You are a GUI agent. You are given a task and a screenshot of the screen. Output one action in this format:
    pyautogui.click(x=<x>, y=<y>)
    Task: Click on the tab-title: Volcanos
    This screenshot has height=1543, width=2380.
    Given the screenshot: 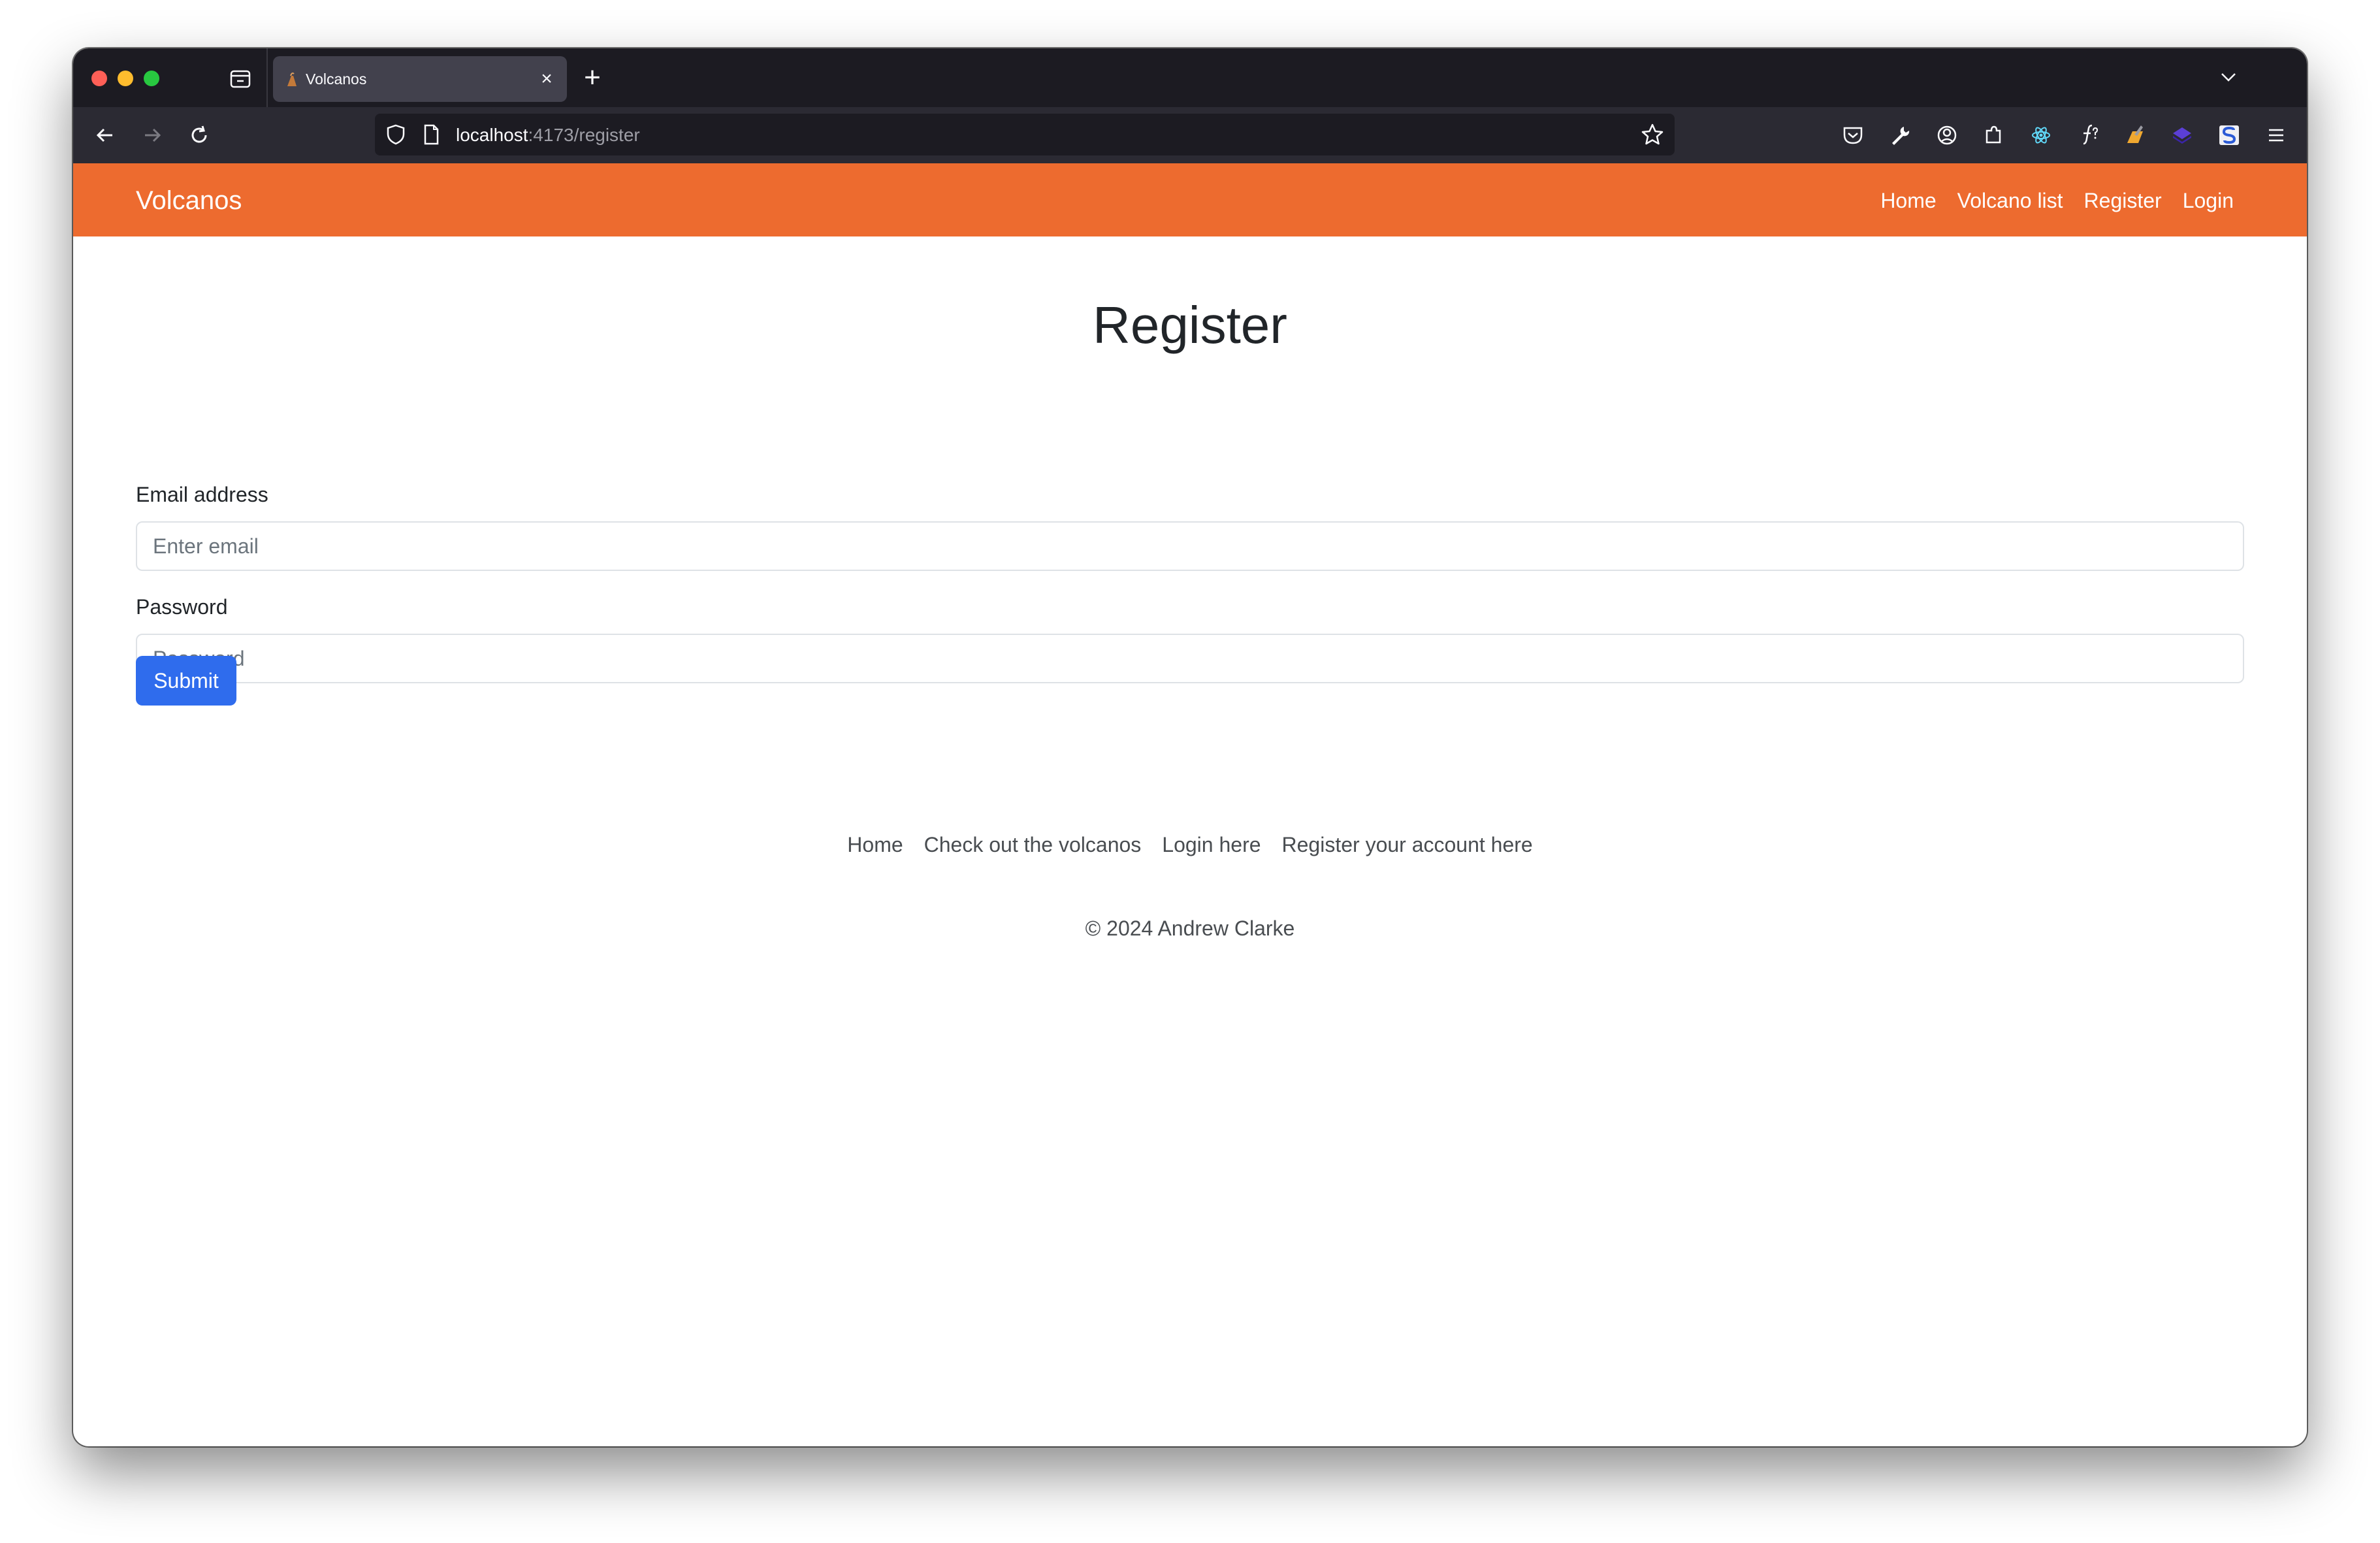 What is the action you would take?
    pyautogui.click(x=336, y=79)
    